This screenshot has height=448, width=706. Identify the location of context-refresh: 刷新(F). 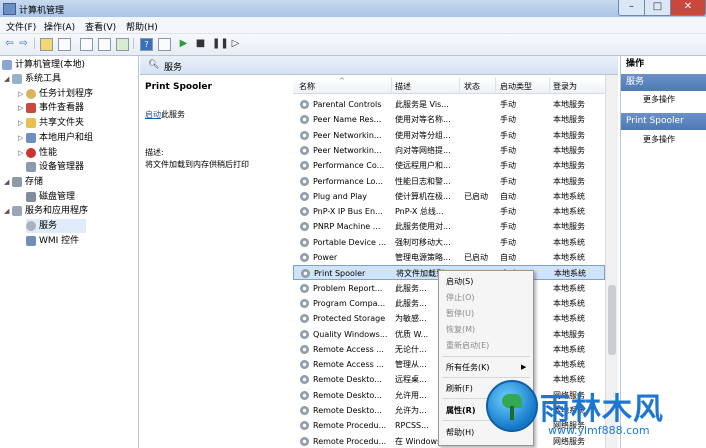
(459, 388).